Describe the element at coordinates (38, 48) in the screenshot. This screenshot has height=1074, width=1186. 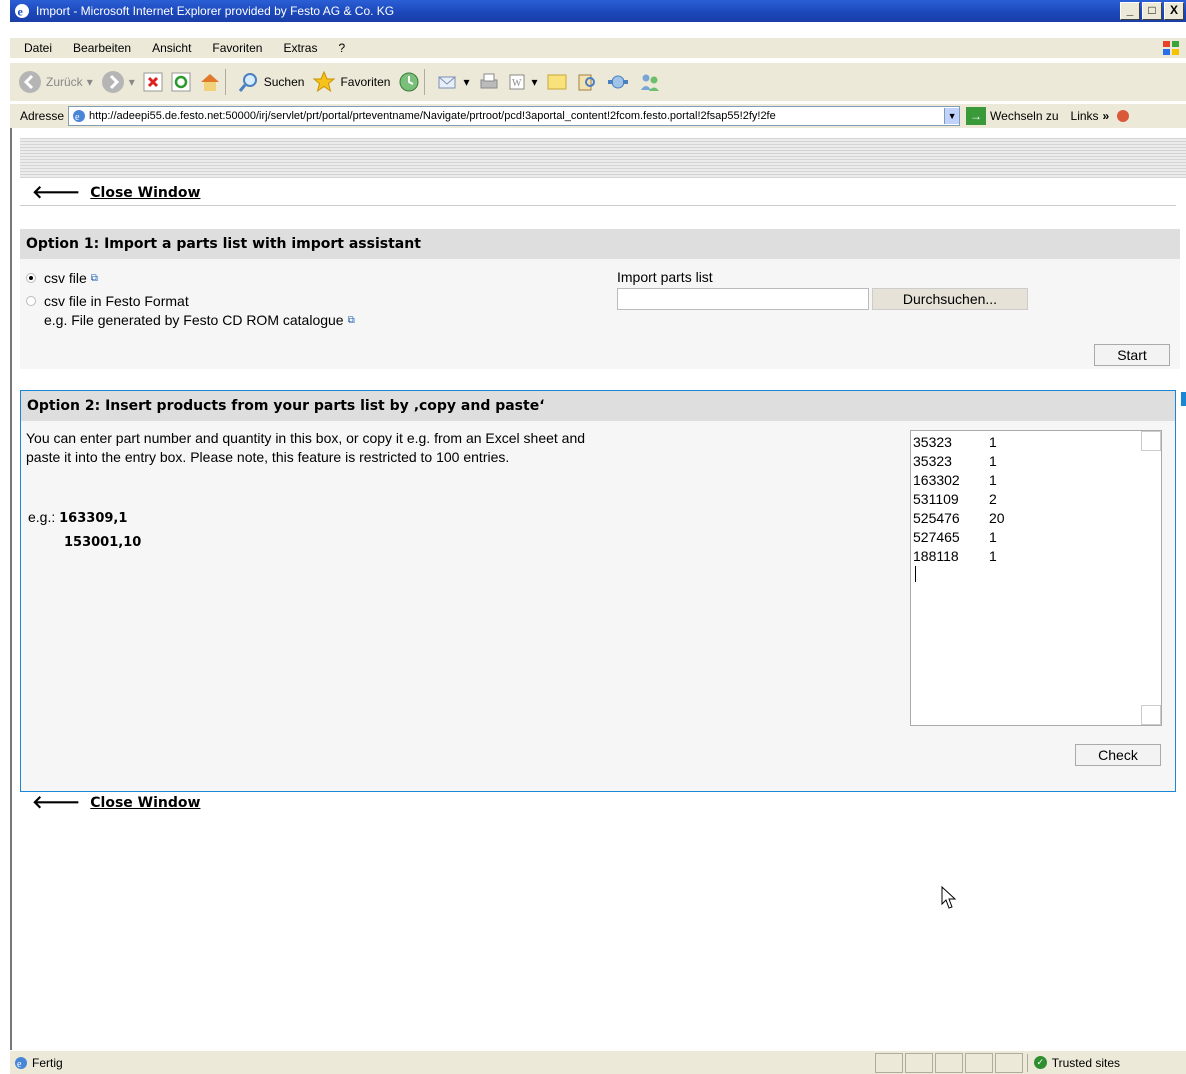
I see `menu-datei: Datei` at that location.